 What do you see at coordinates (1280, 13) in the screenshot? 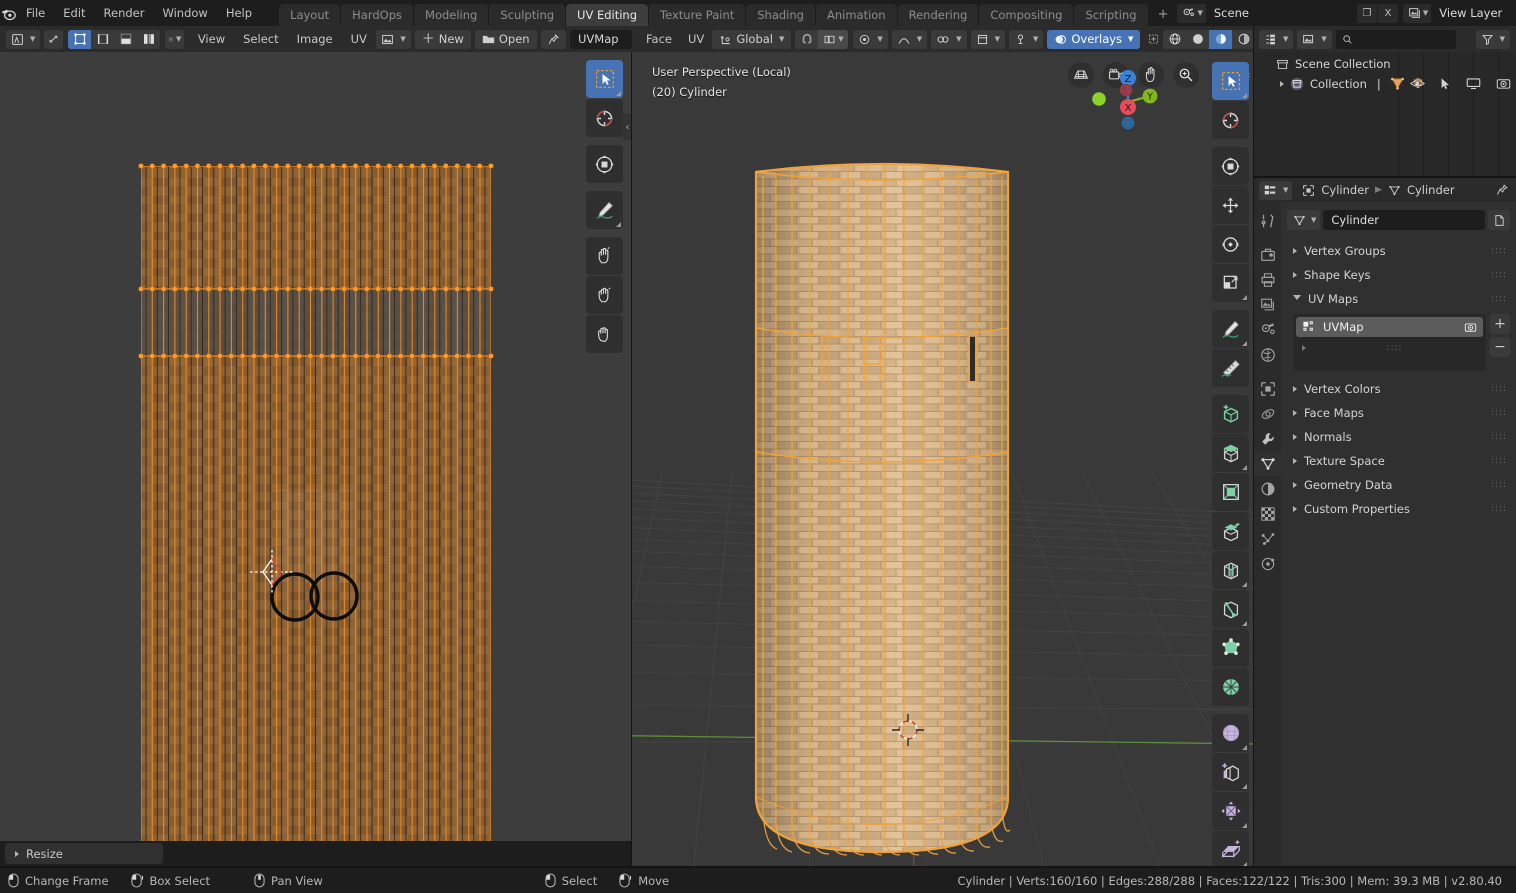
I see `scene-name-field: Scene` at bounding box center [1280, 13].